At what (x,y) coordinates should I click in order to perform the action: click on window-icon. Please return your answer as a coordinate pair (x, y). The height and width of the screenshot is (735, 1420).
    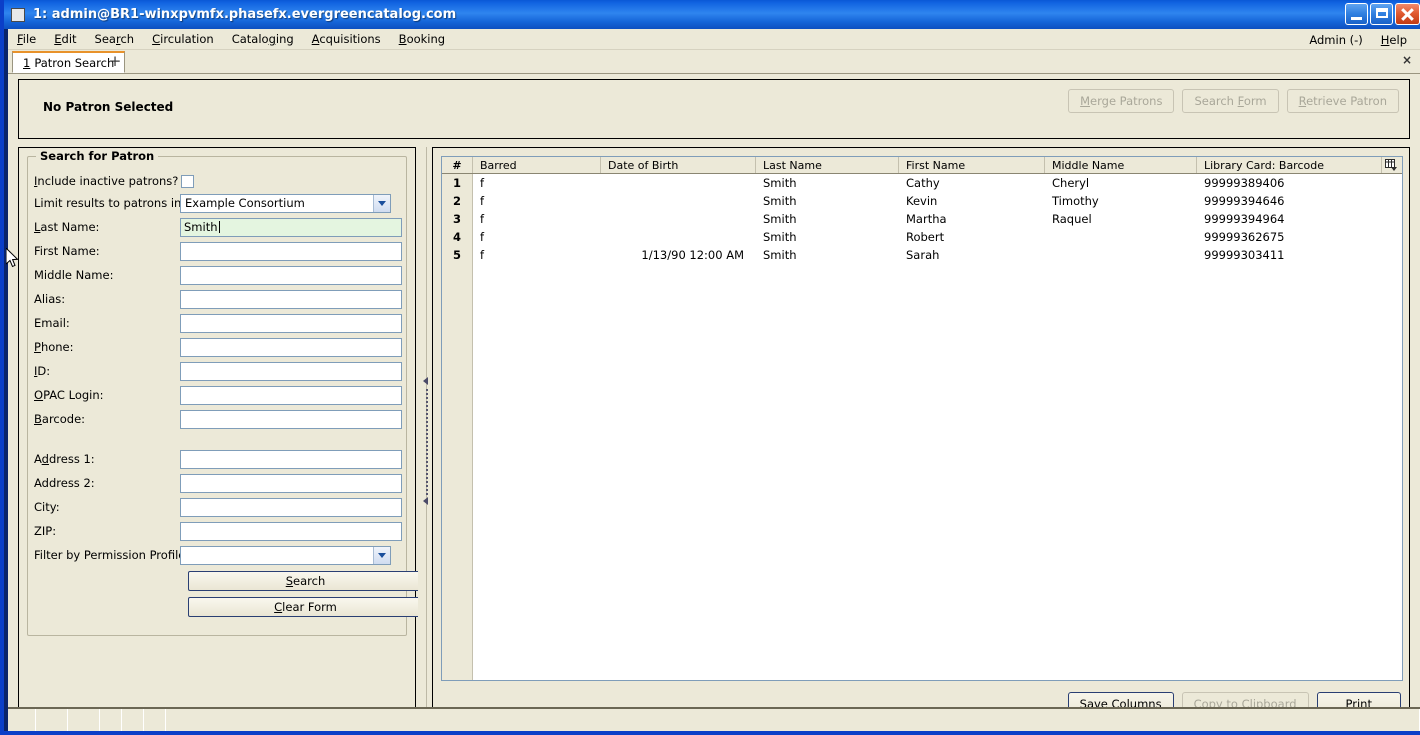
    Looking at the image, I should click on (18, 14).